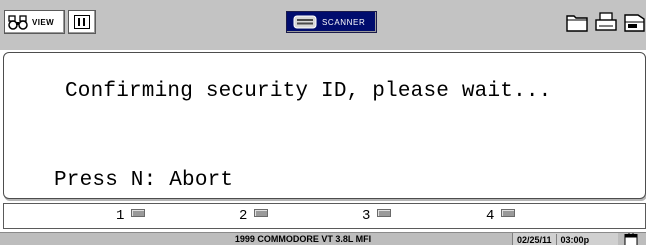 The image size is (646, 245). What do you see at coordinates (631, 239) in the screenshot?
I see `calendar-icon` at bounding box center [631, 239].